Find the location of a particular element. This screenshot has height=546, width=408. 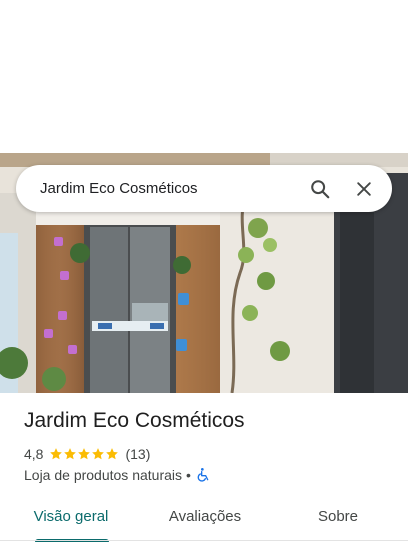

tabs-divider is located at coordinates (204, 540).